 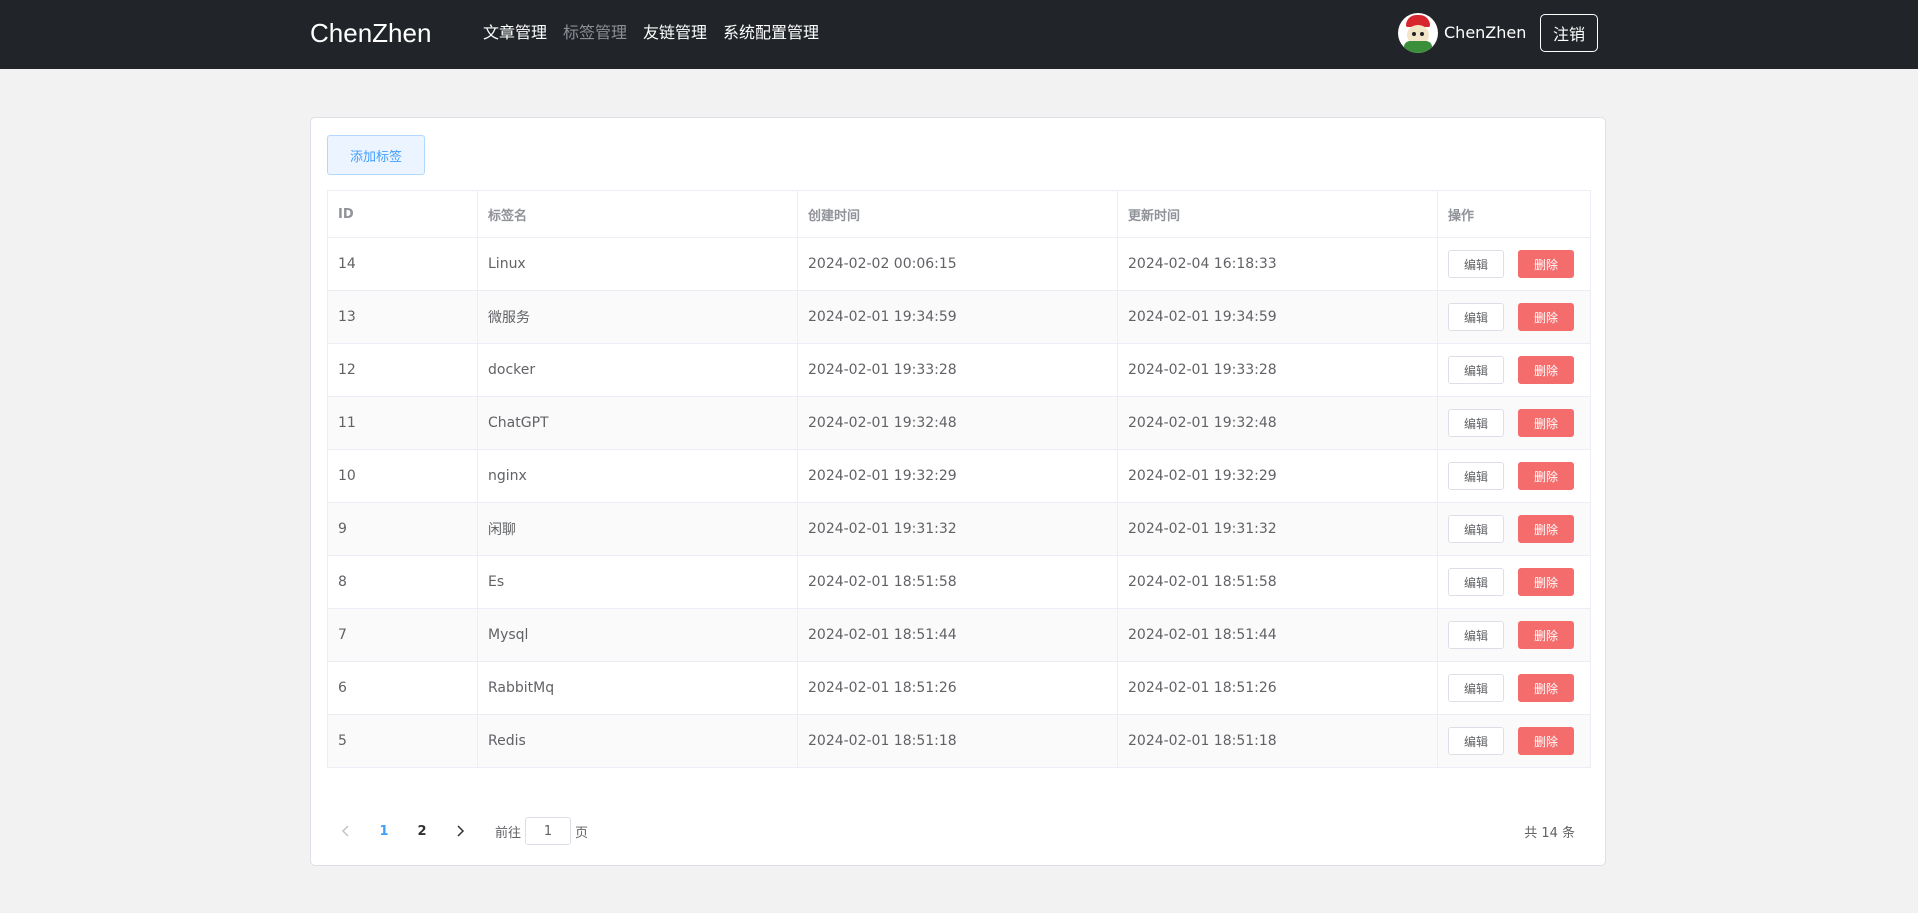 I want to click on cell-created: 2024-02-01 19:32:29, so click(x=957, y=476).